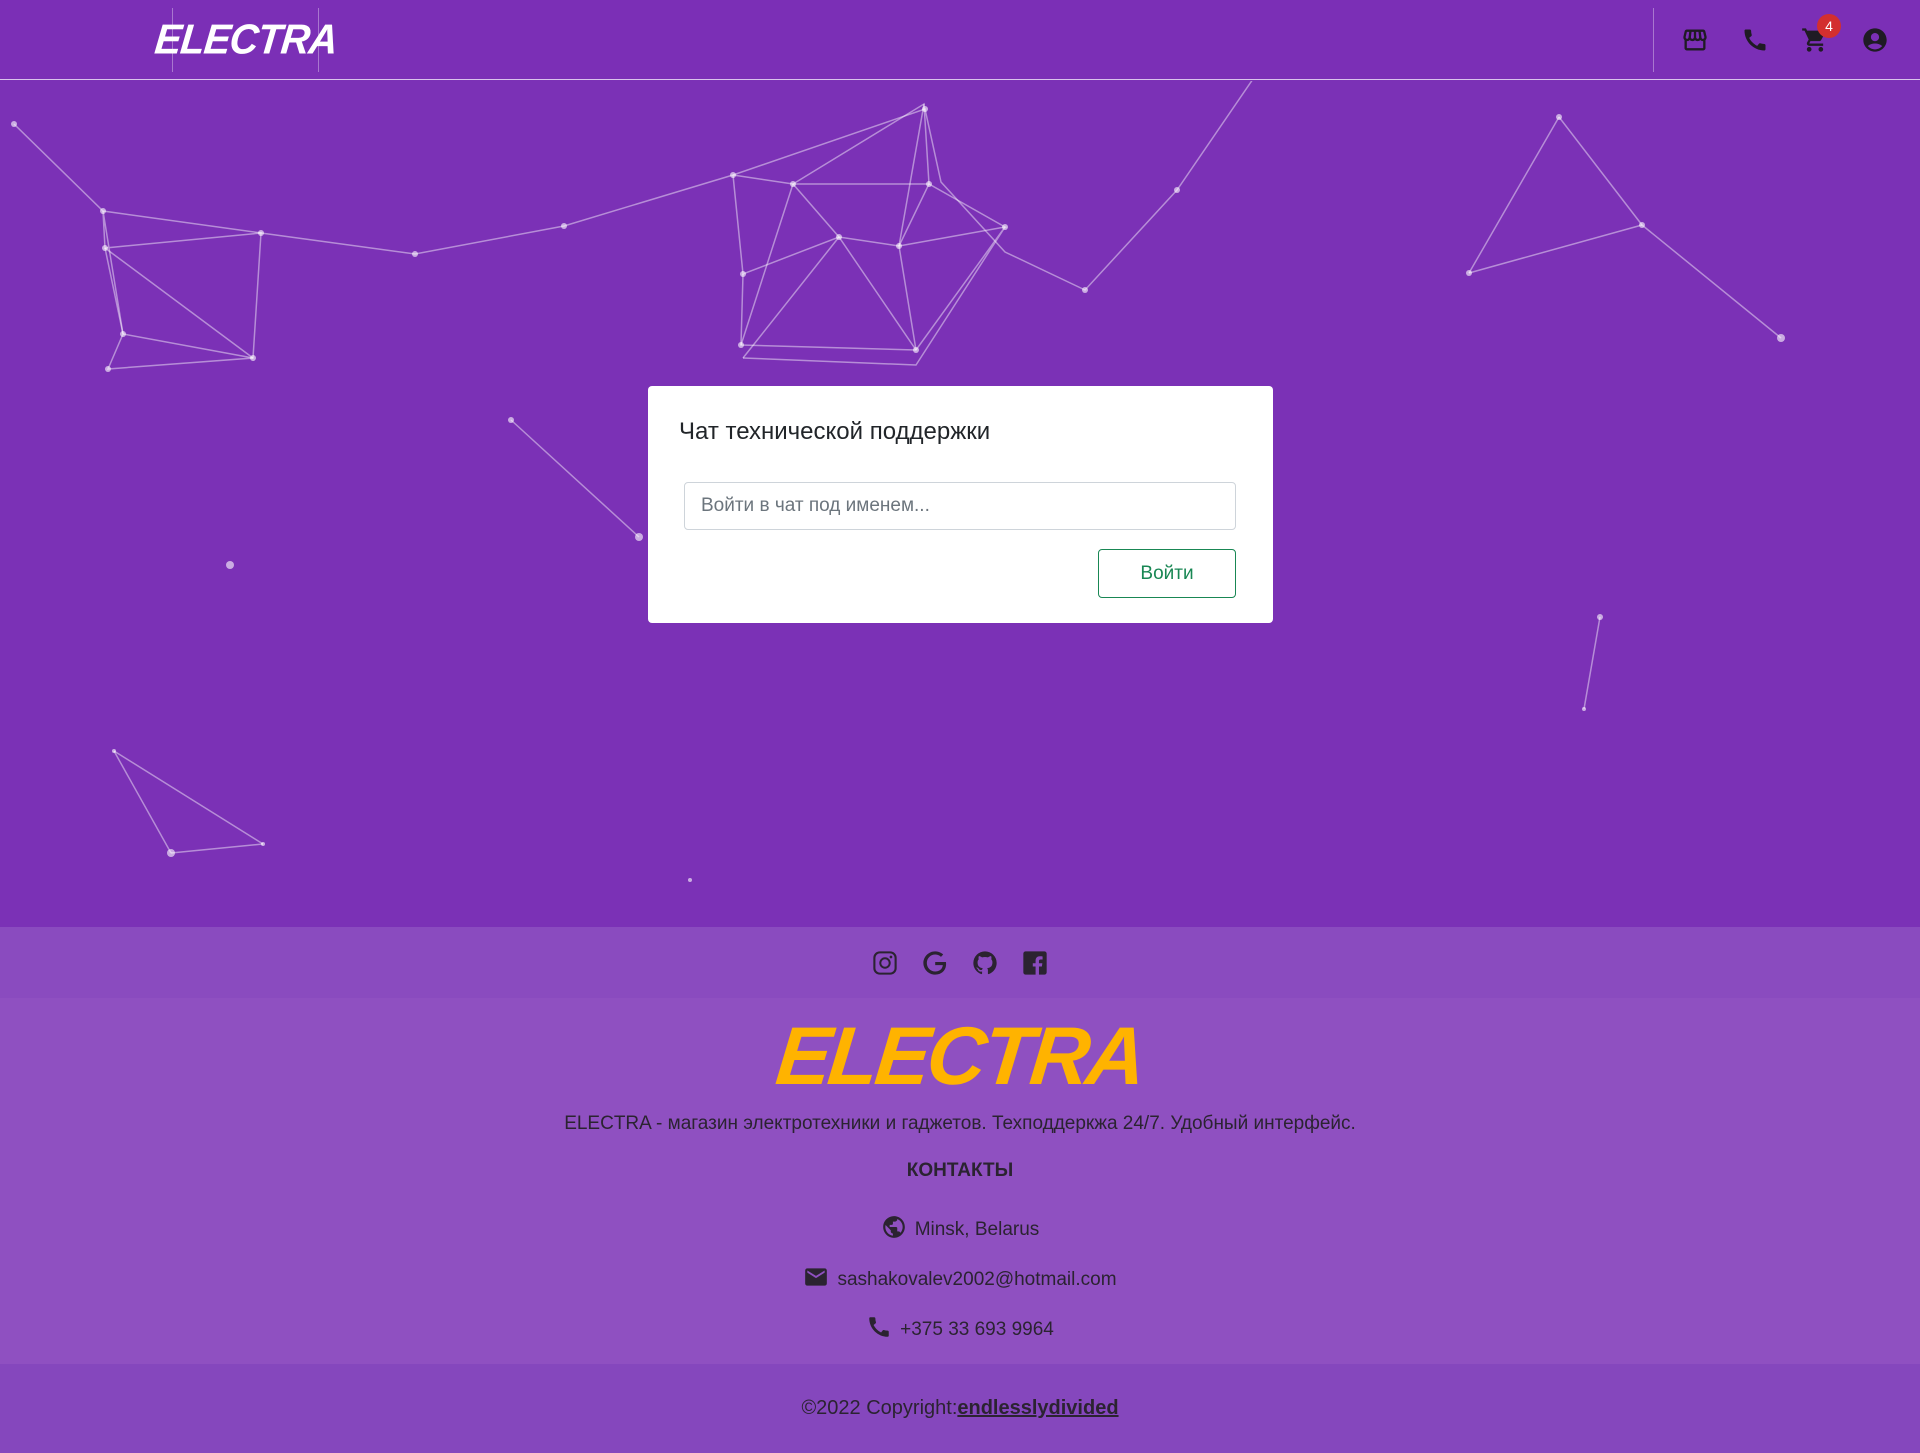  Describe the element at coordinates (1653, 40) in the screenshot. I see `nav-divider` at that location.